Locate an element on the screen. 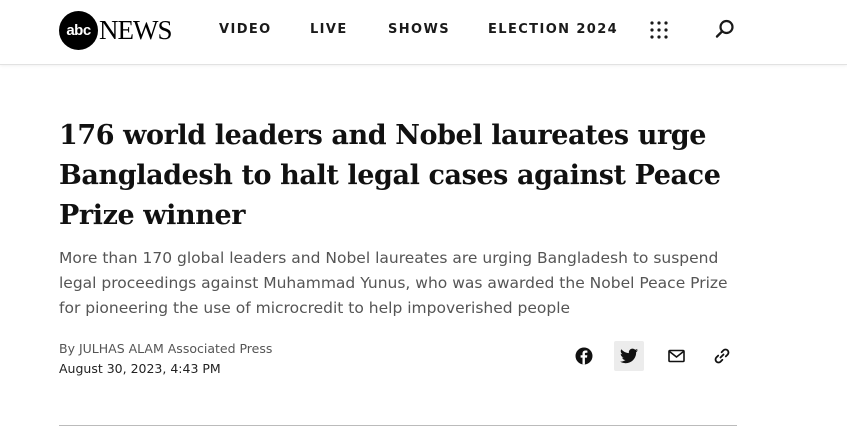 Image resolution: width=847 pixels, height=439 pixels. twitter-icon is located at coordinates (629, 356).